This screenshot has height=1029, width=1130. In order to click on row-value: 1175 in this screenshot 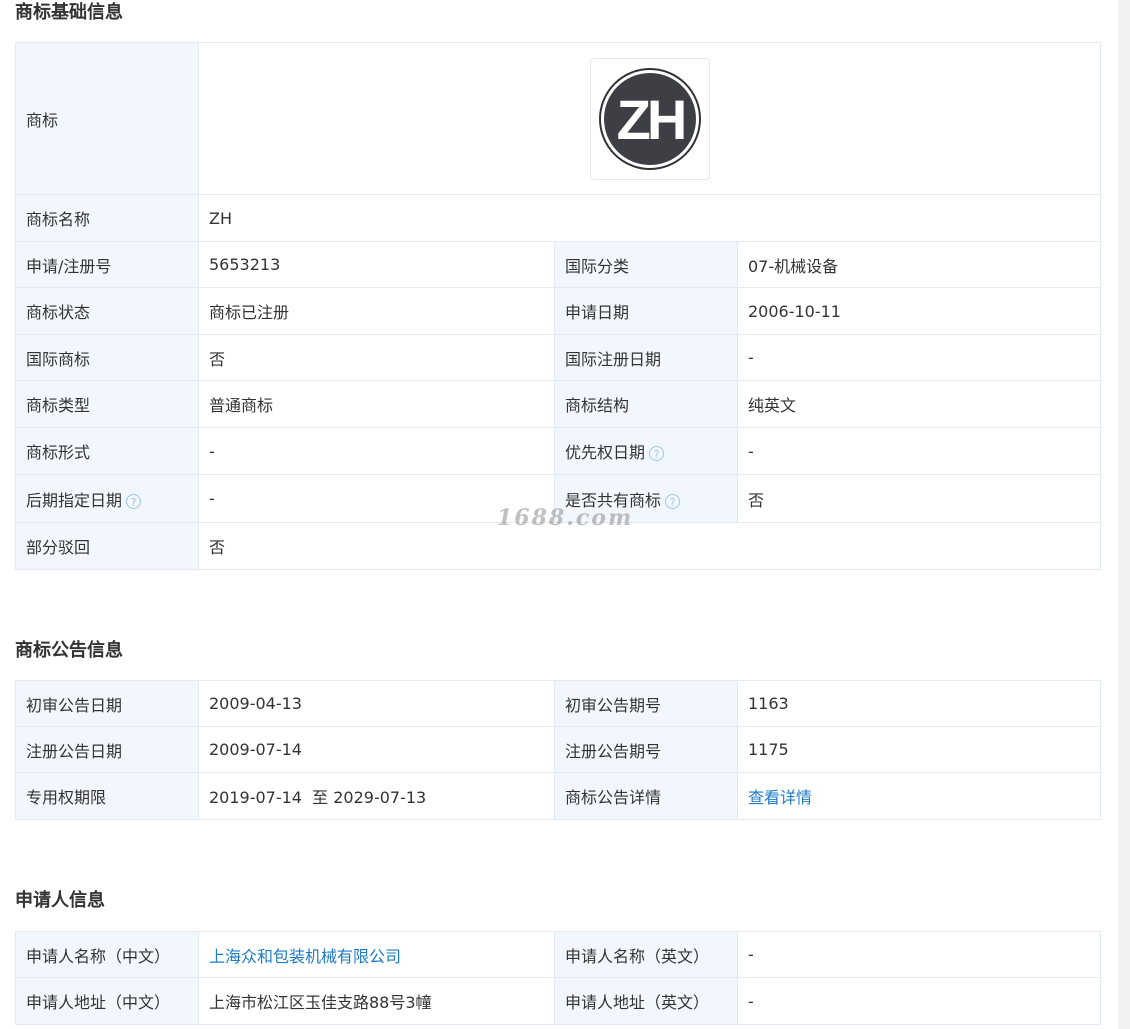, I will do `click(919, 749)`.